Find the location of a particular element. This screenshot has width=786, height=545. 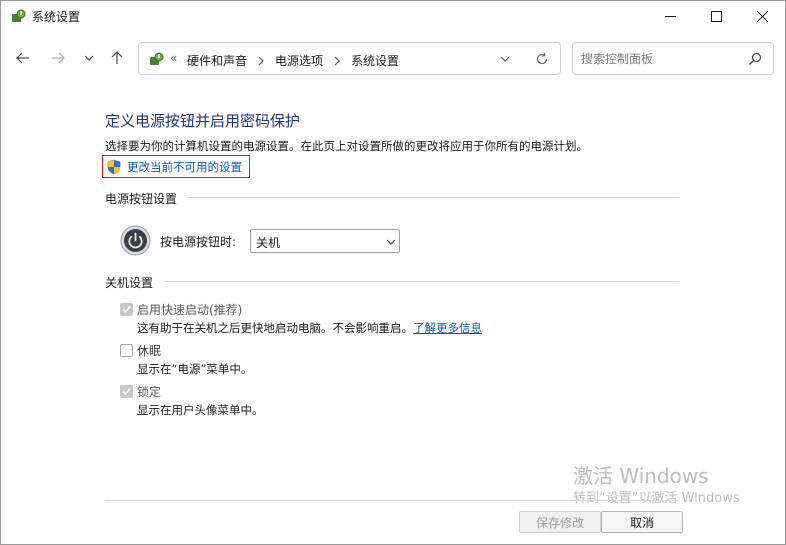

maximize-button is located at coordinates (716, 16).